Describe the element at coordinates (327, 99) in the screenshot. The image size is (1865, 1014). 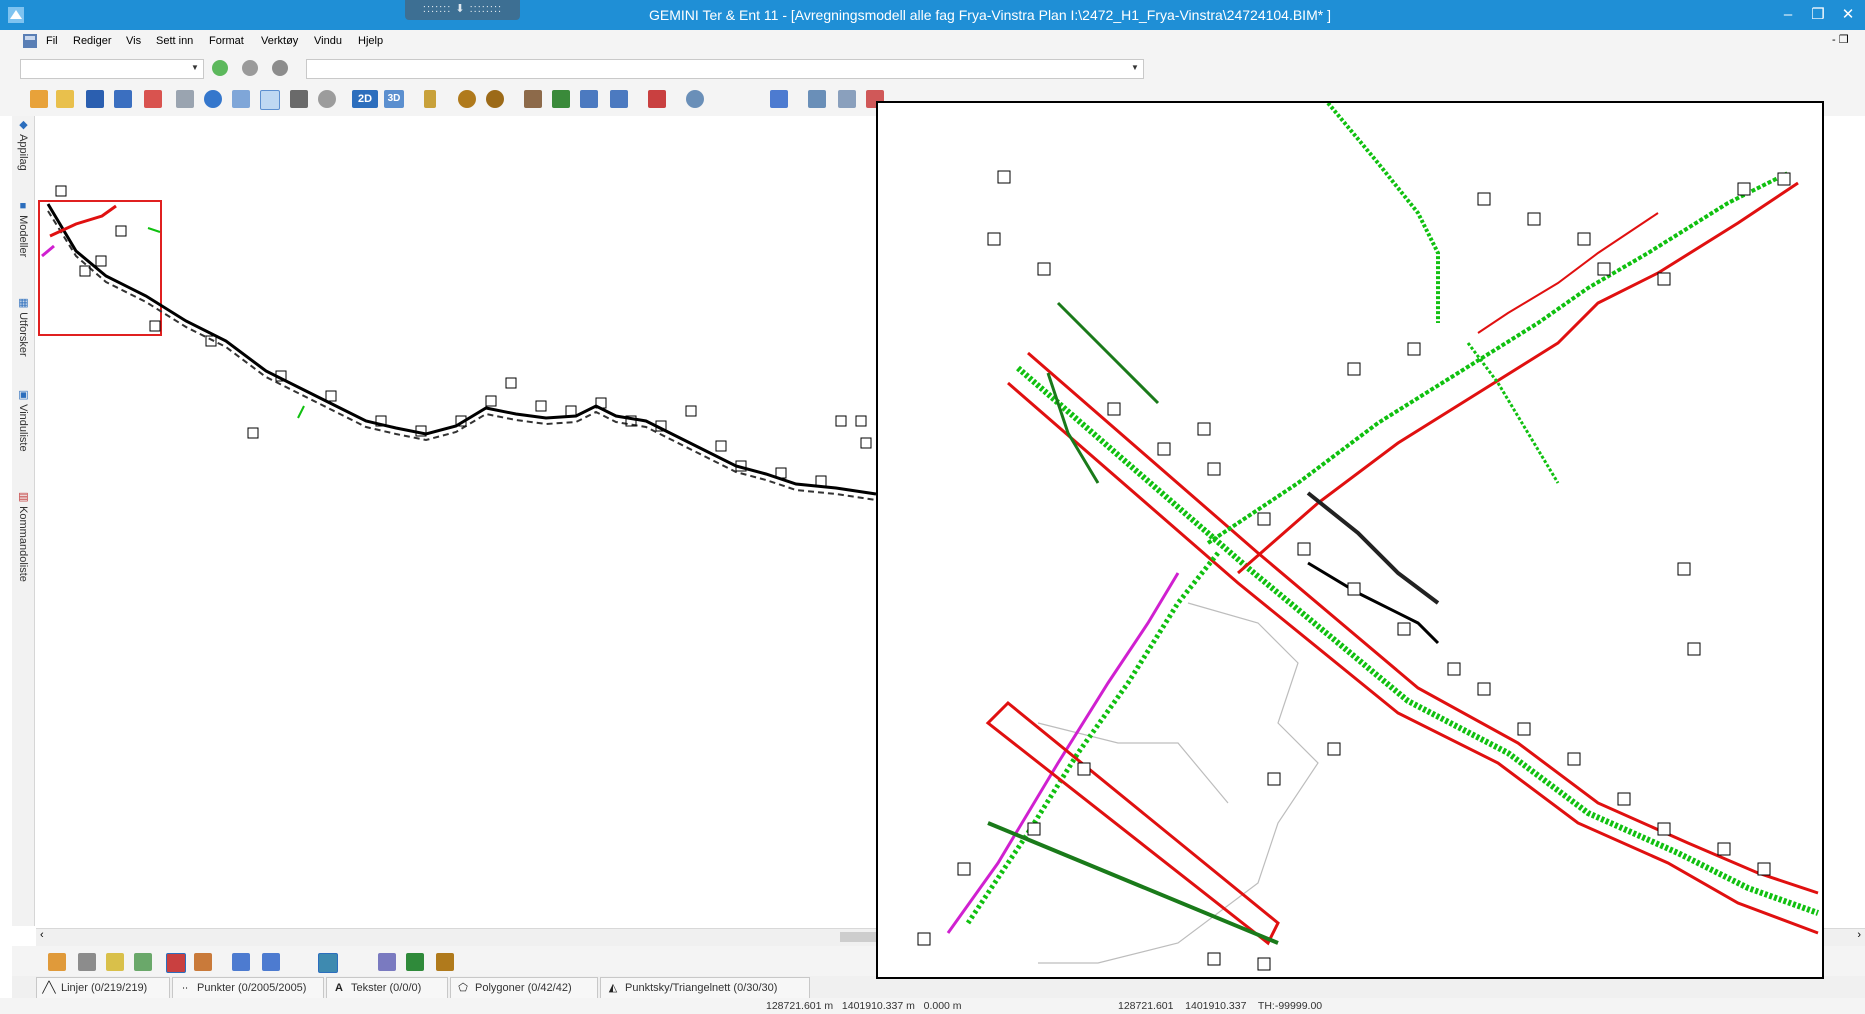
I see `sphere-icon` at that location.